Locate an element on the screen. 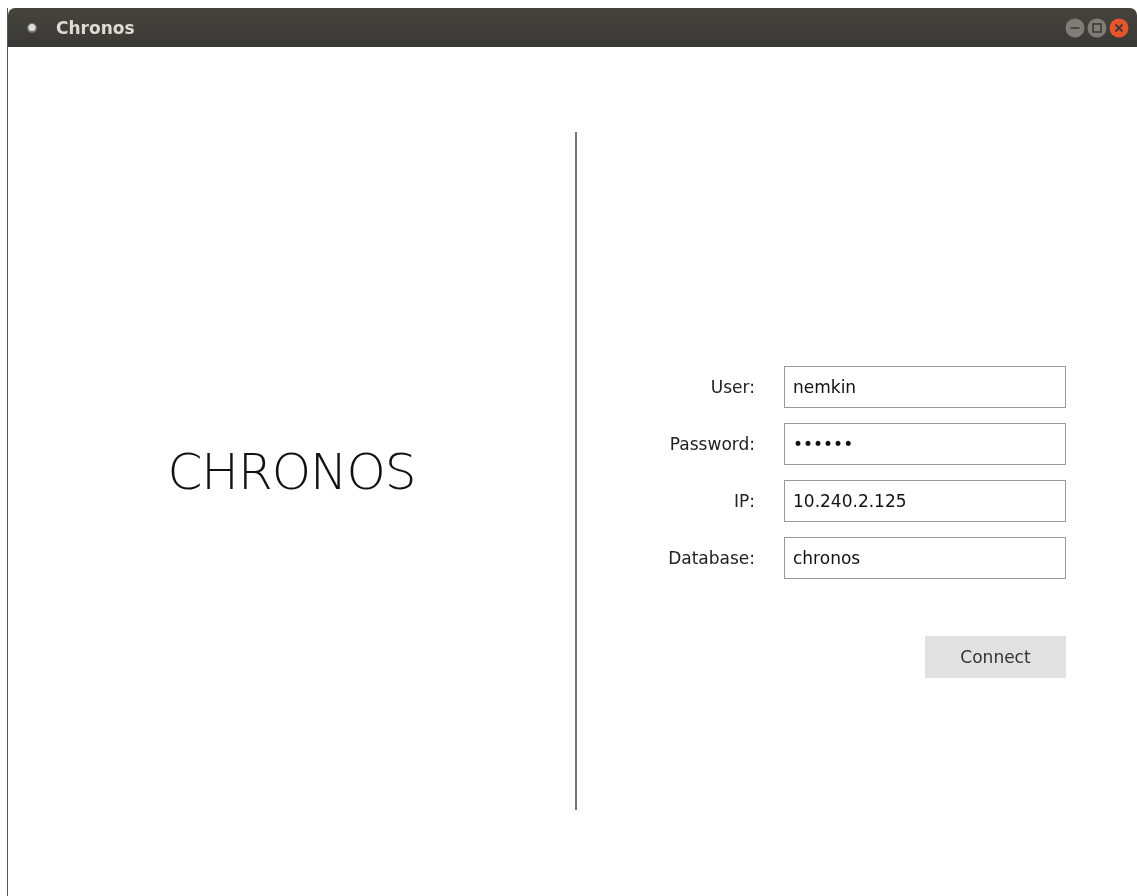 The width and height of the screenshot is (1137, 896). app-icon is located at coordinates (32, 27).